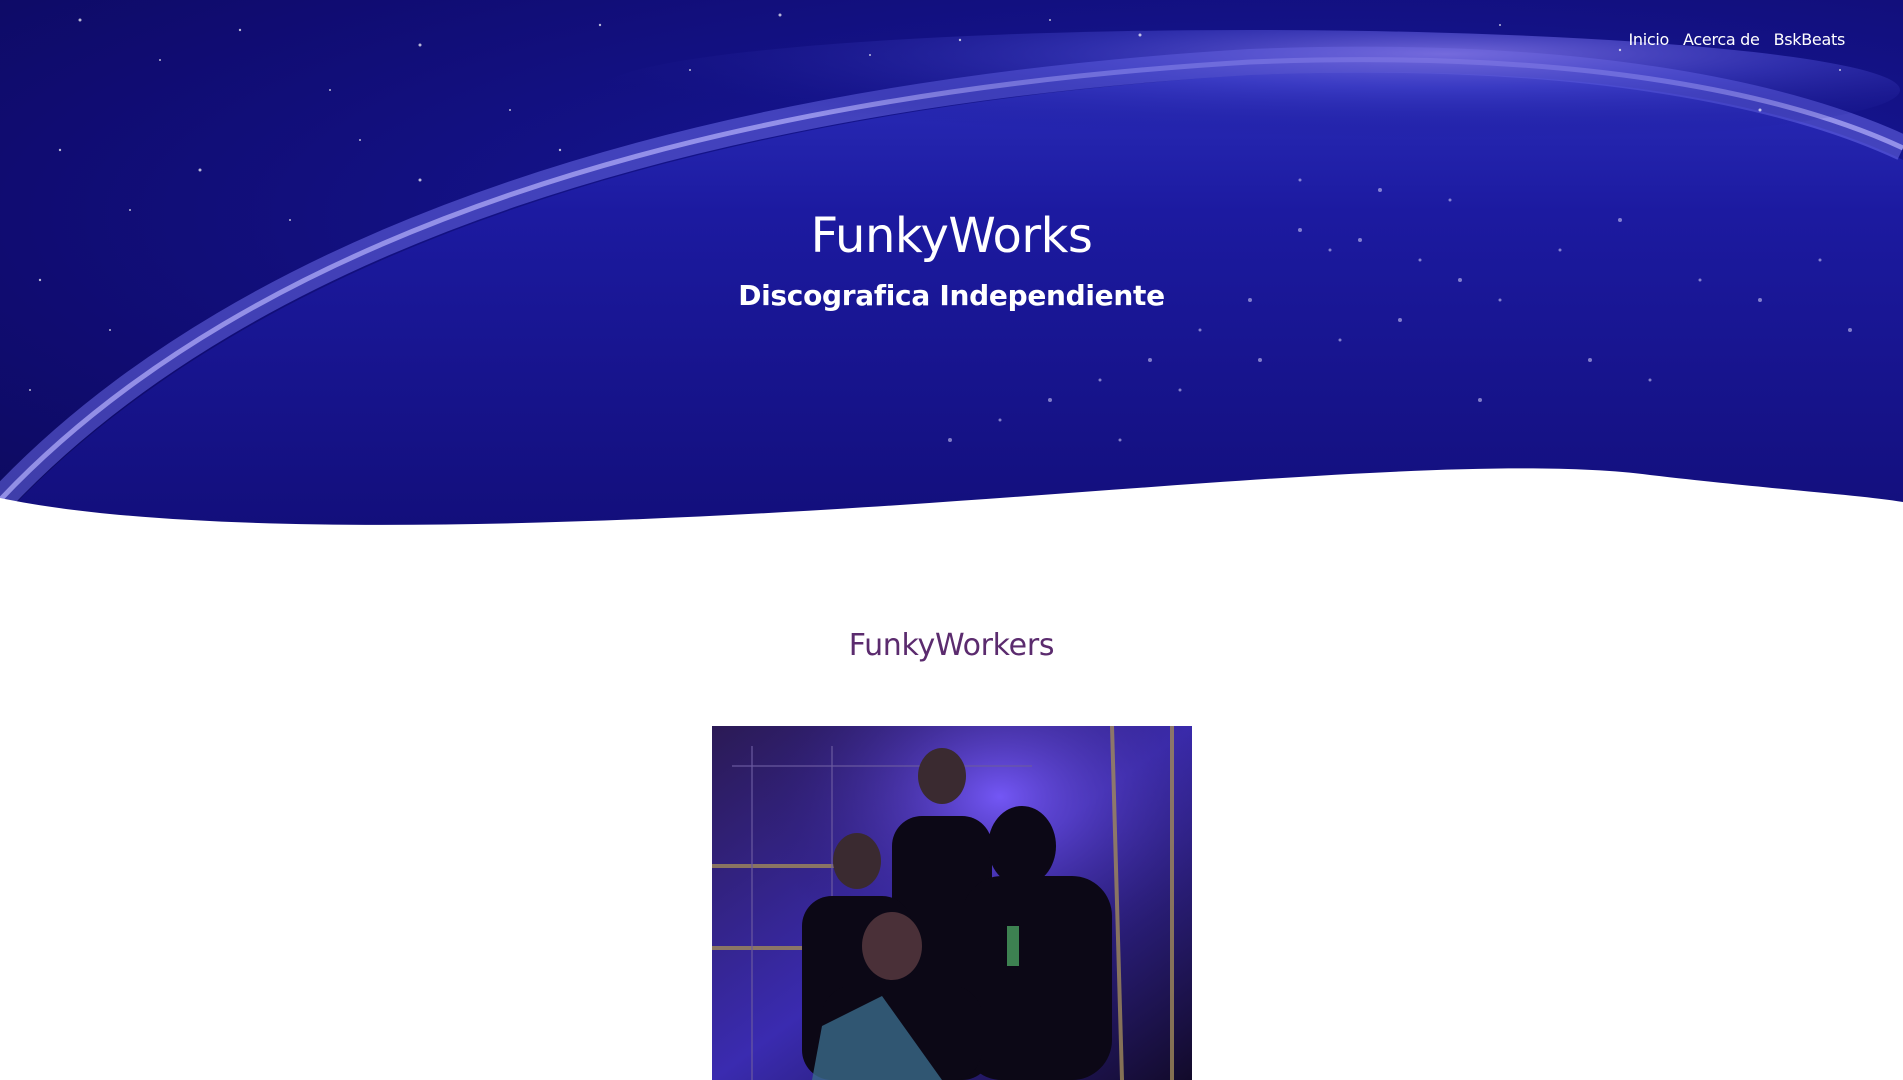  I want to click on section-title: FunkyWorkers, so click(951, 645).